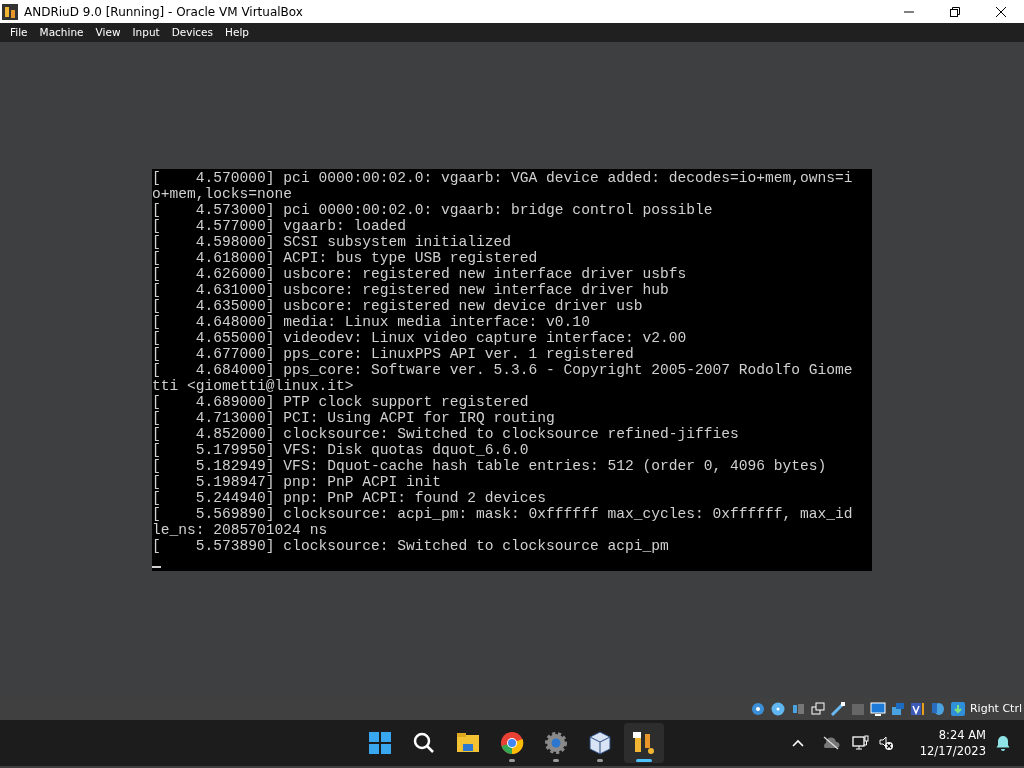 This screenshot has height=768, width=1024. What do you see at coordinates (411, 546) in the screenshot?
I see `console-line: [ 5.573890] clocksource: Switched to clocksource acpi_pm` at bounding box center [411, 546].